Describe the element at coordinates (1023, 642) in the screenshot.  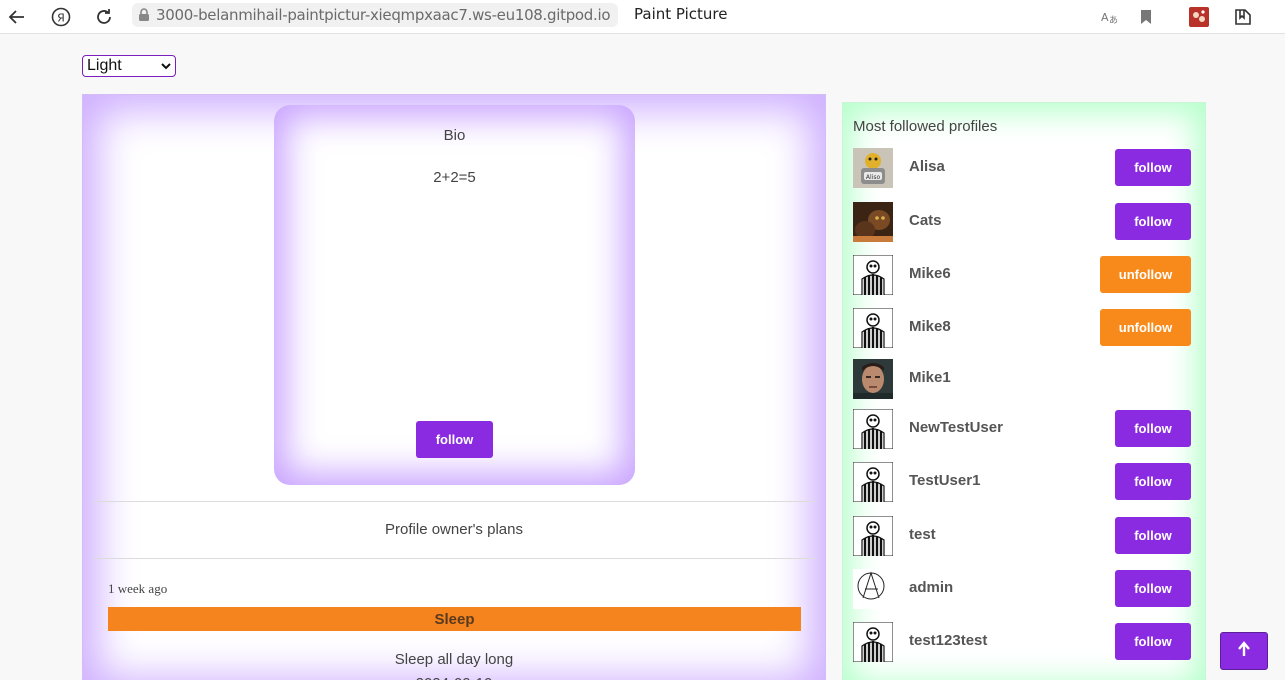
I see `profile-row: test123test follow` at that location.